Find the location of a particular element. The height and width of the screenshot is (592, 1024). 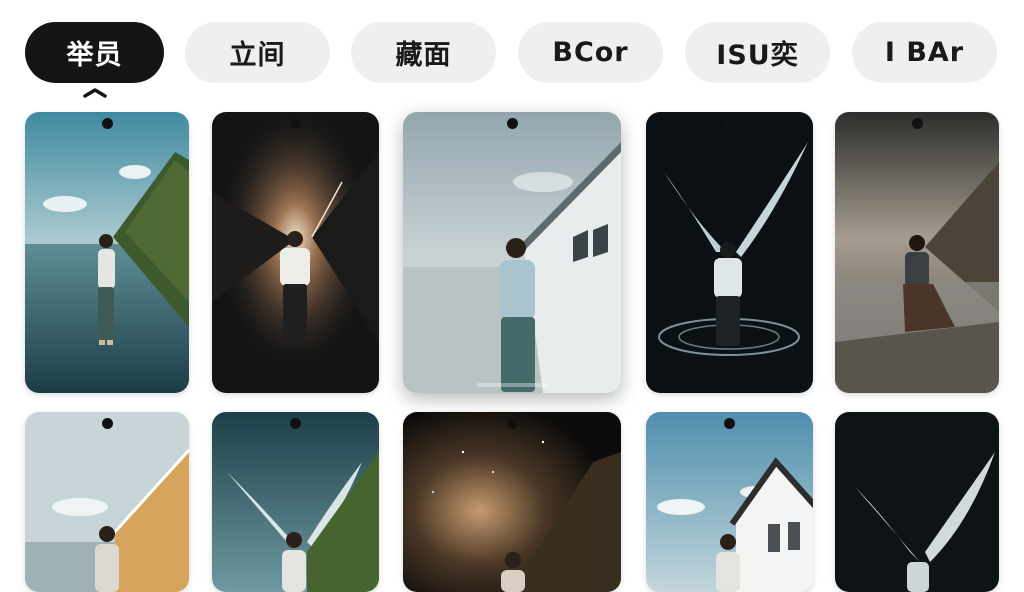

home-indicator is located at coordinates (512, 385).